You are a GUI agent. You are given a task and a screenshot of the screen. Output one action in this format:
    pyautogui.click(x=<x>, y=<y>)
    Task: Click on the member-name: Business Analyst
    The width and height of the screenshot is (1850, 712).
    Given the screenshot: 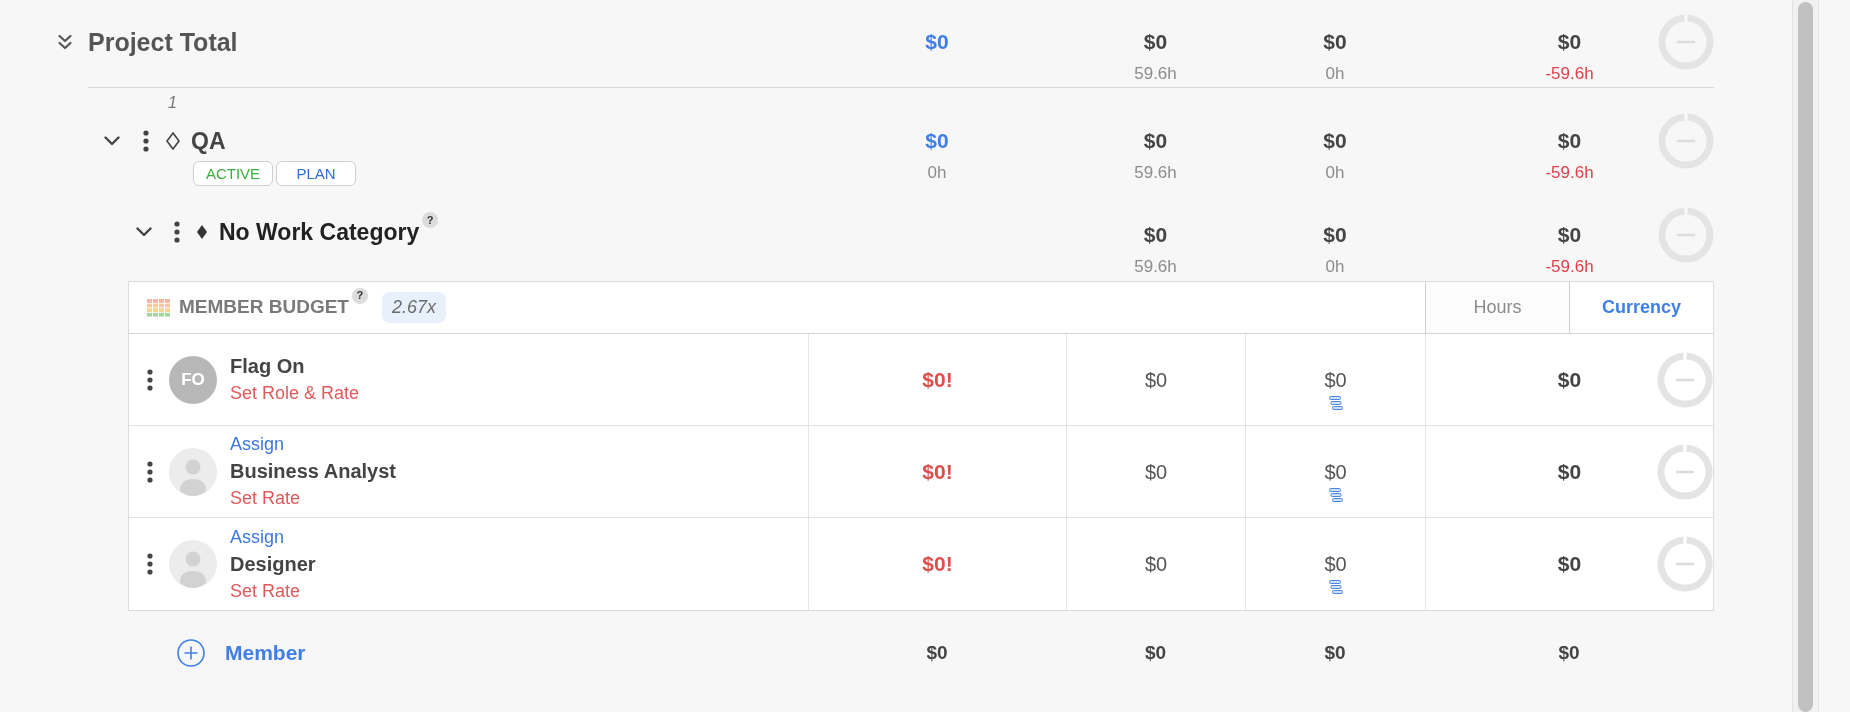 What is the action you would take?
    pyautogui.click(x=313, y=471)
    